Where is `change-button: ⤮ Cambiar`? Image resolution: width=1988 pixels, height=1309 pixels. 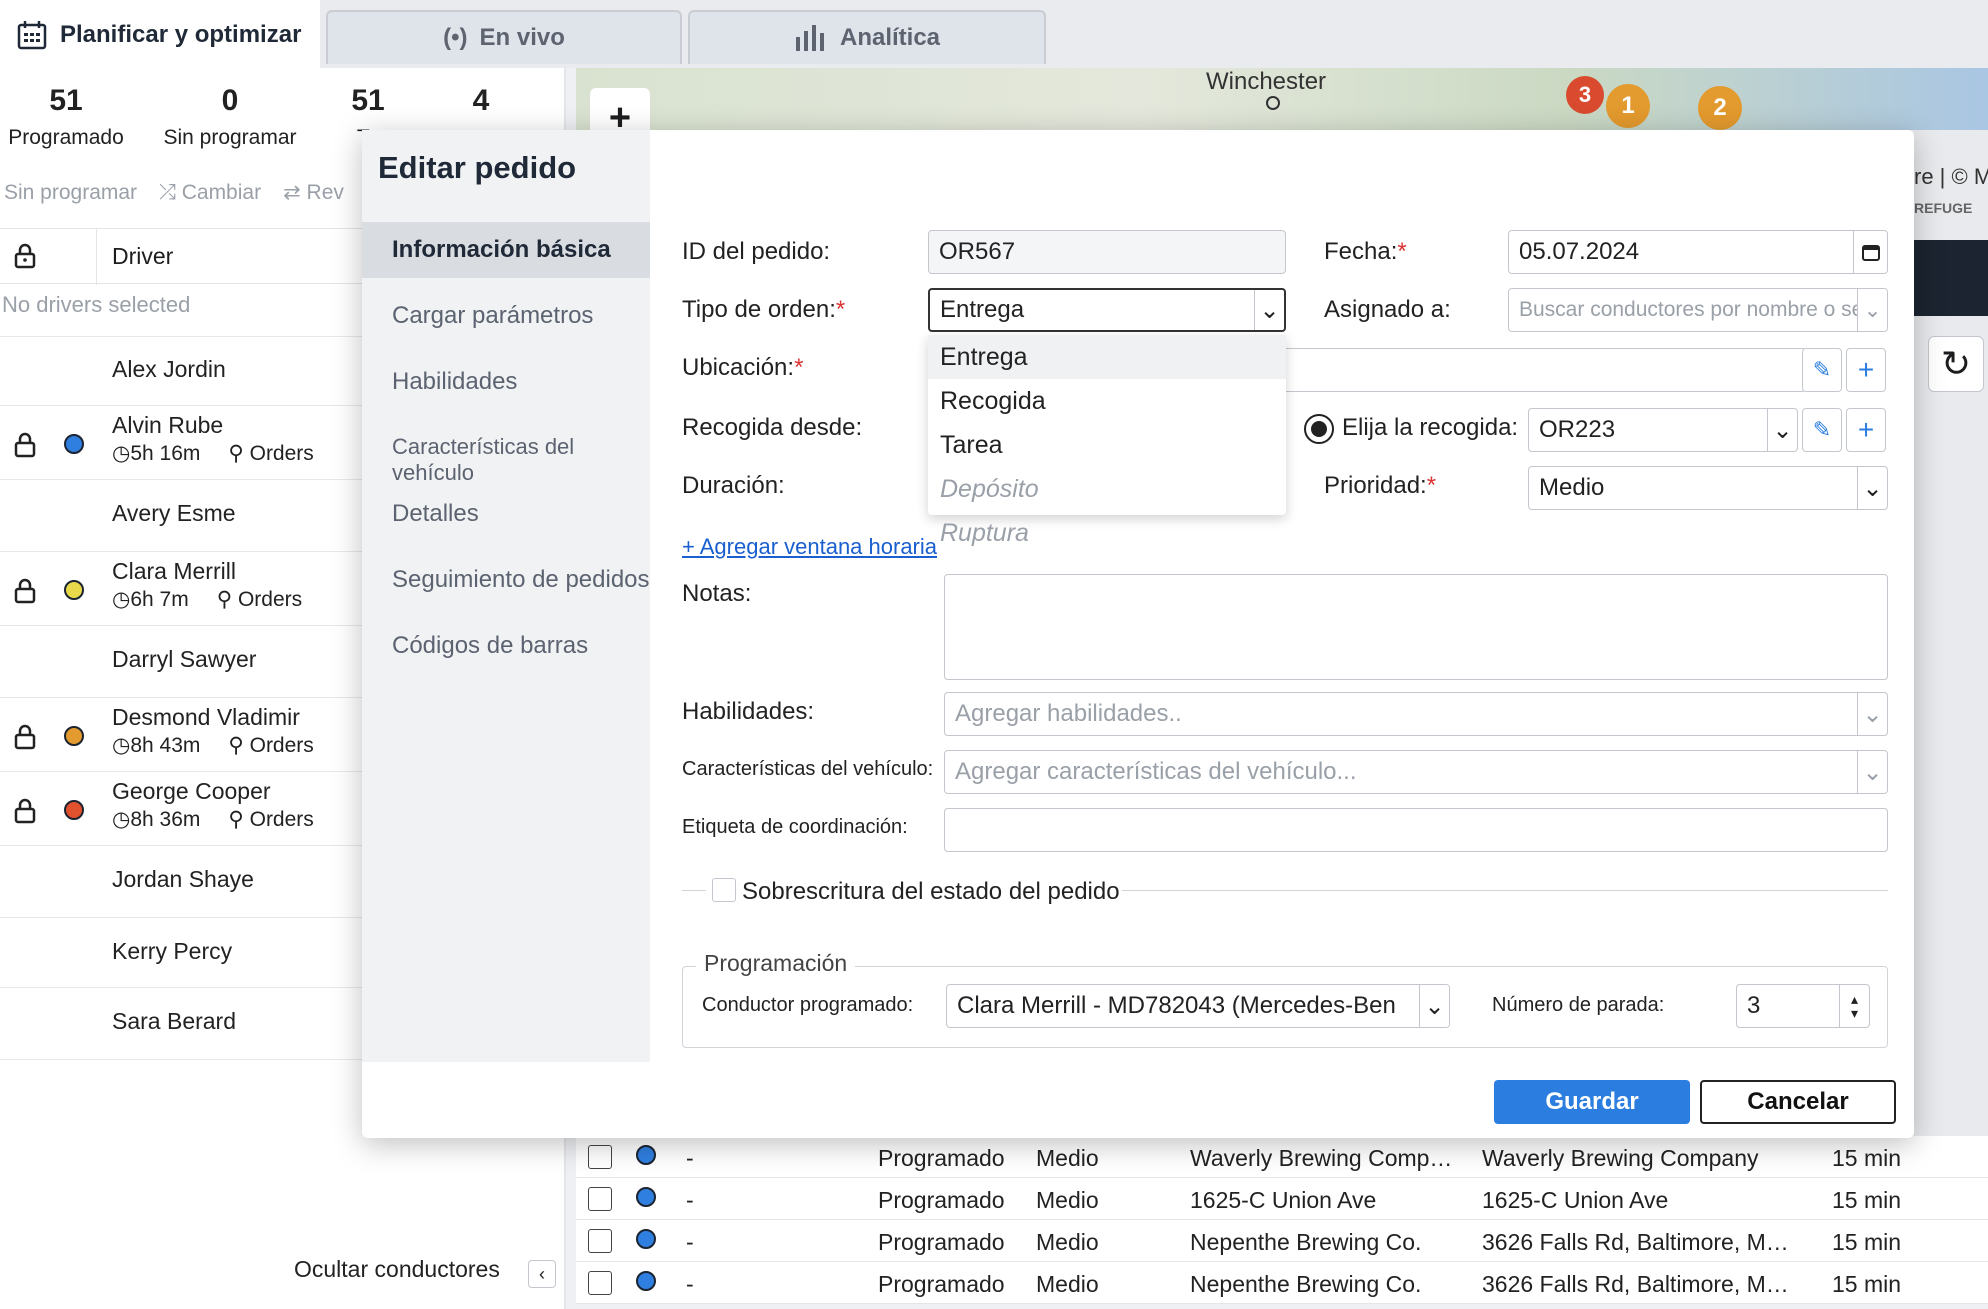
change-button: ⤮ Cambiar is located at coordinates (210, 193).